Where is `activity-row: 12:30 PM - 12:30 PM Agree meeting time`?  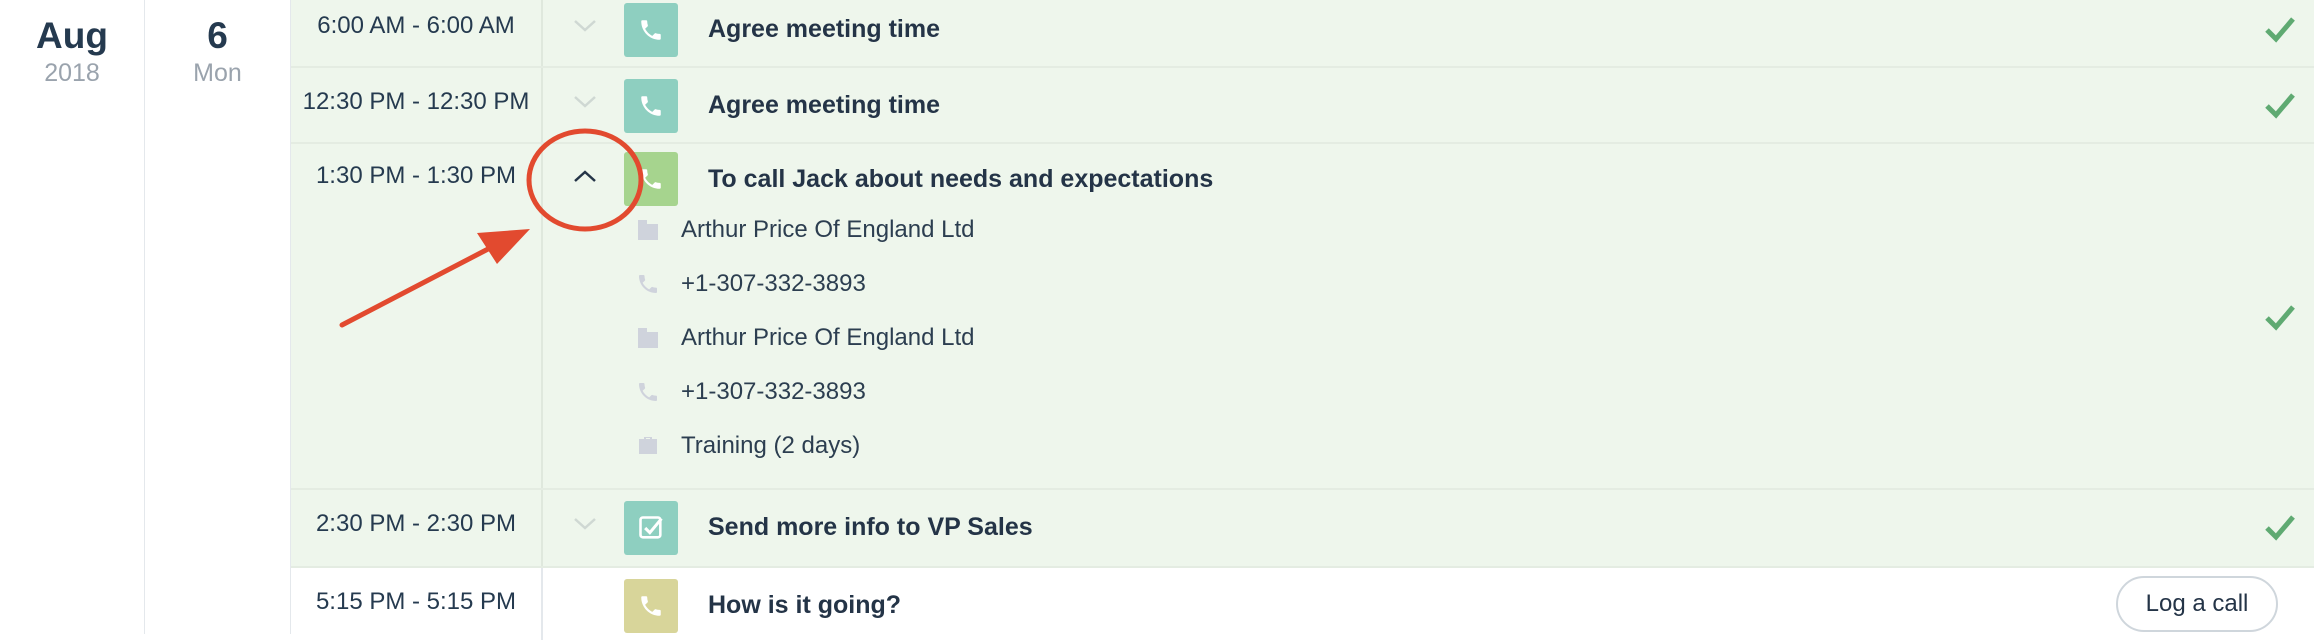 activity-row: 12:30 PM - 12:30 PM Agree meeting time is located at coordinates (1302, 106).